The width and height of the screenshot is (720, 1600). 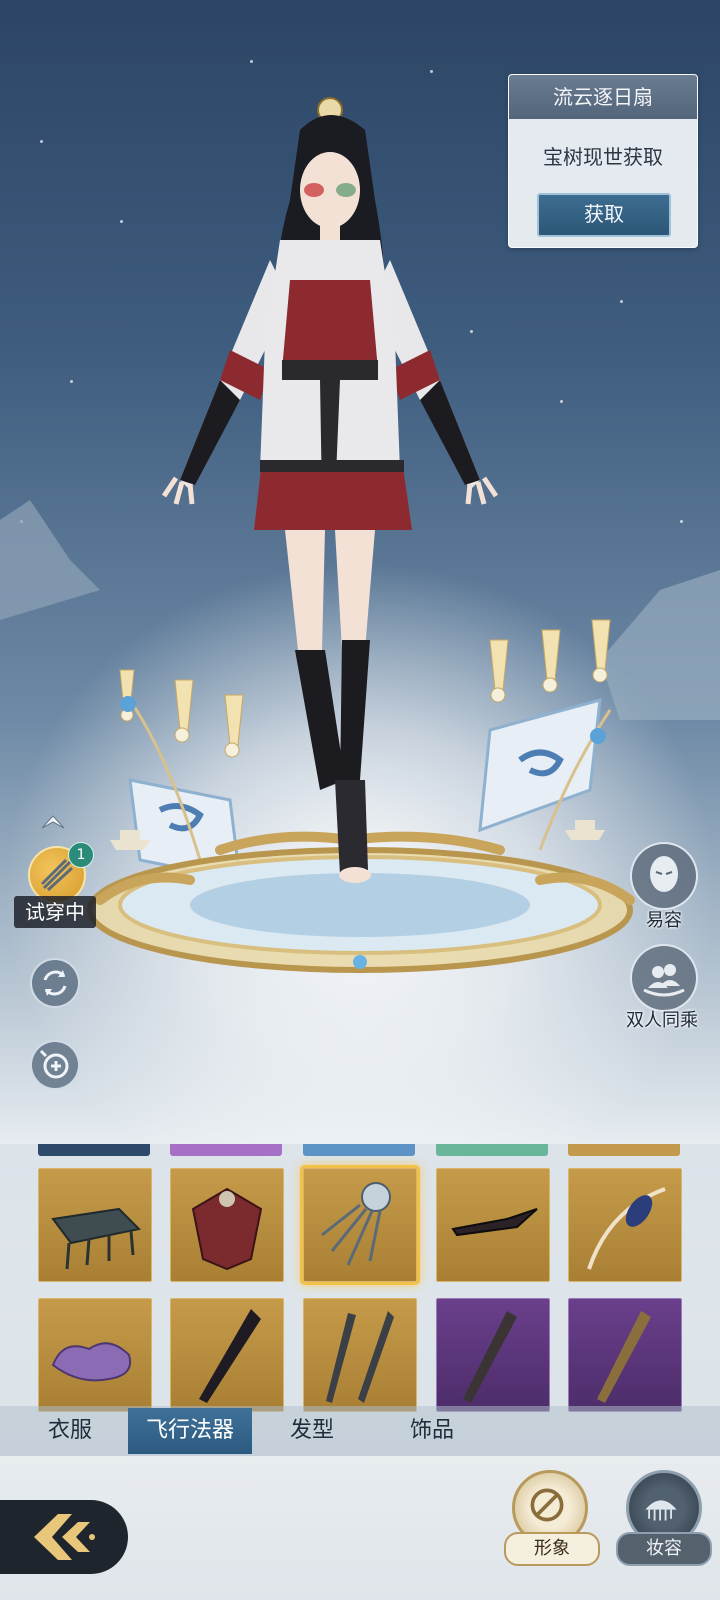 I want to click on winged-artifact-icon, so click(x=227, y=1229).